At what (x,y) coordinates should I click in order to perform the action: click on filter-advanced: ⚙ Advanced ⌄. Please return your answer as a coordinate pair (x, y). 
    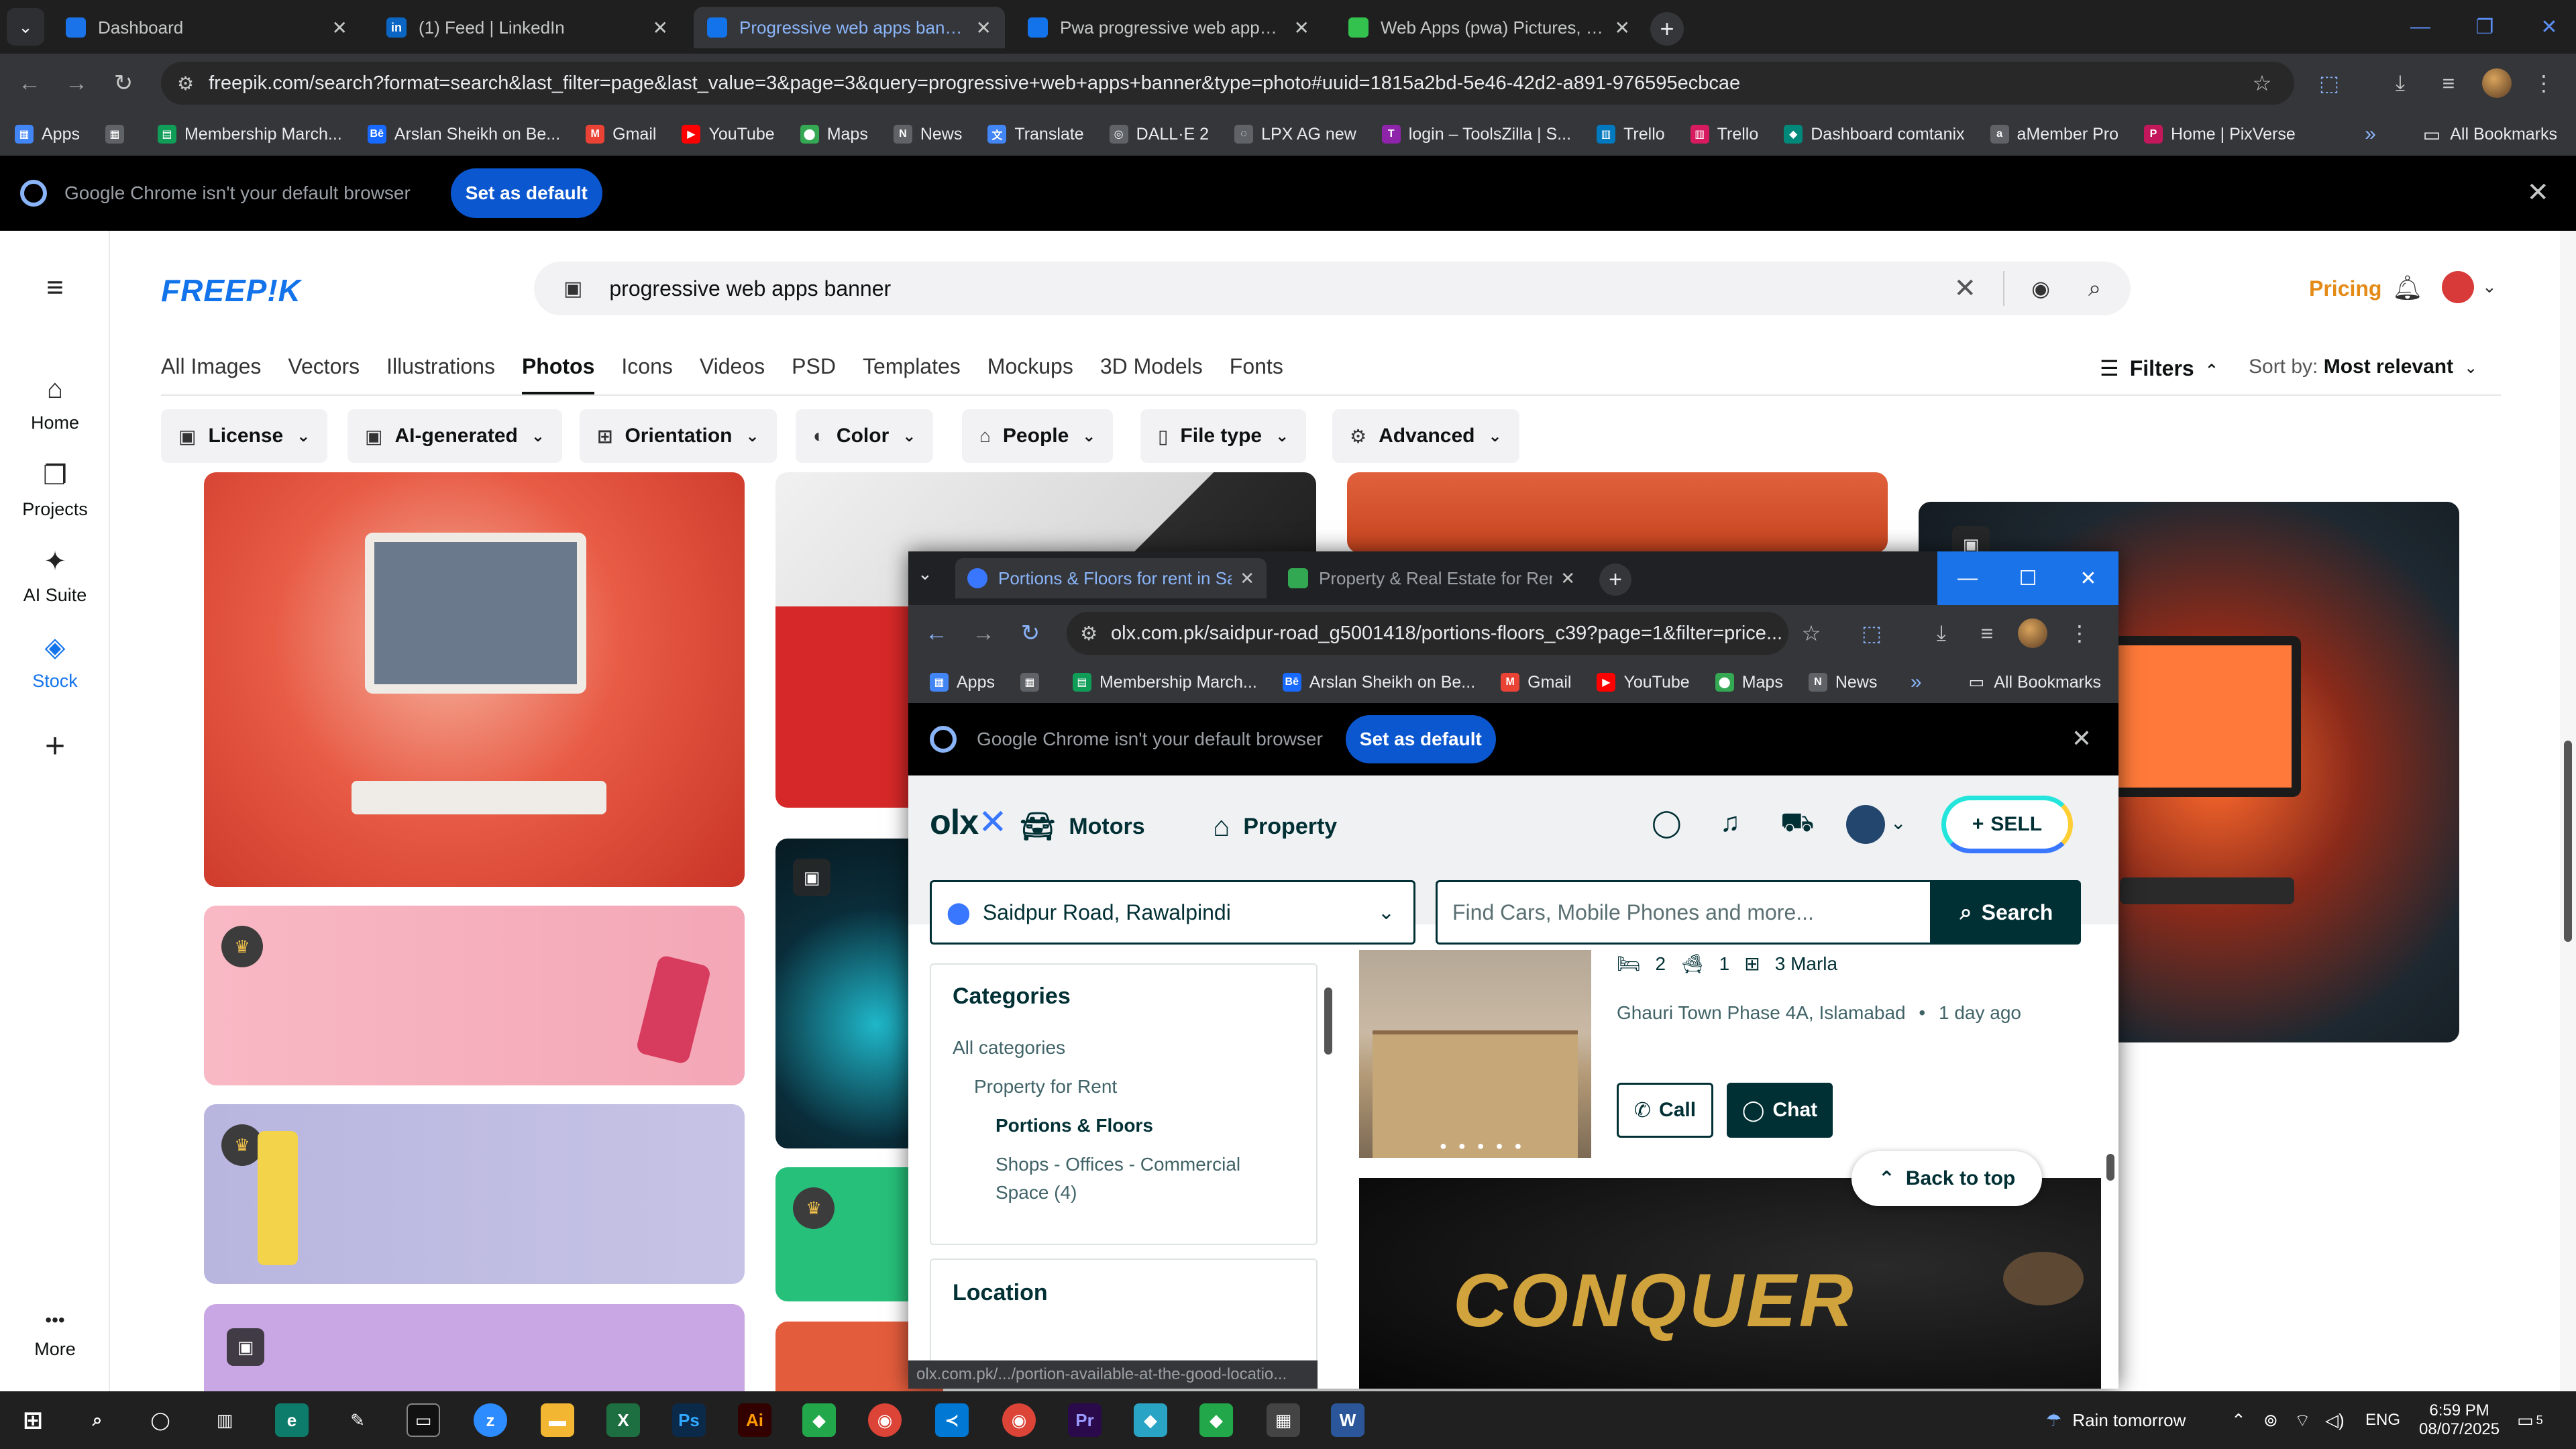
    Looking at the image, I should click on (1425, 436).